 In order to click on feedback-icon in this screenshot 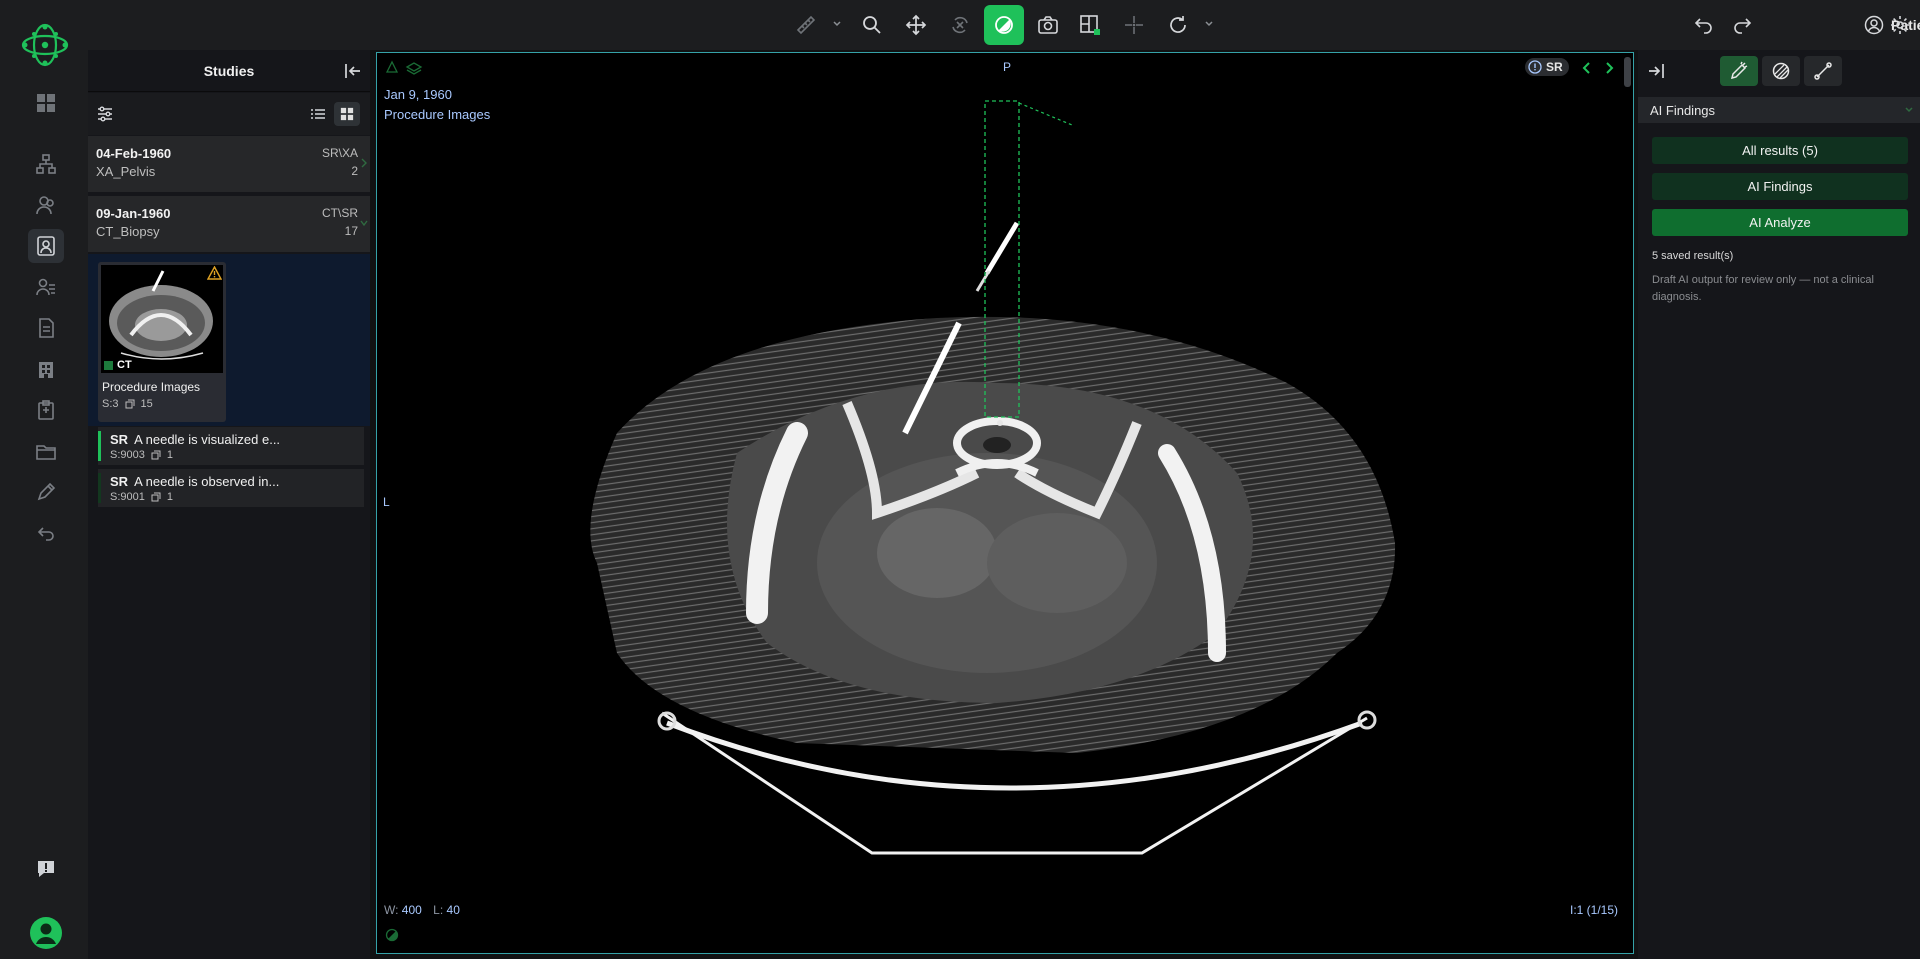, I will do `click(46, 869)`.